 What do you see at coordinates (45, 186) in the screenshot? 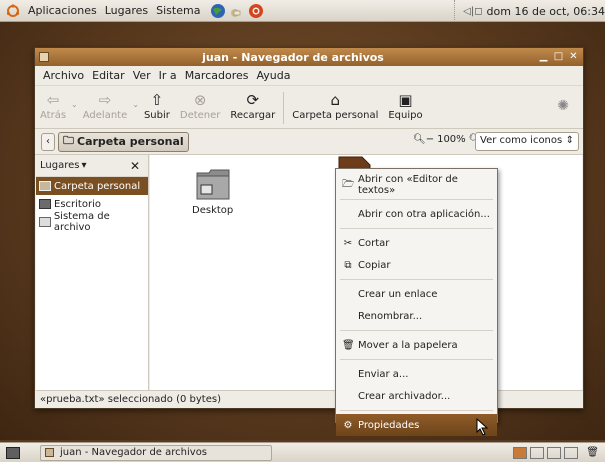
I see `home-folder-icon` at bounding box center [45, 186].